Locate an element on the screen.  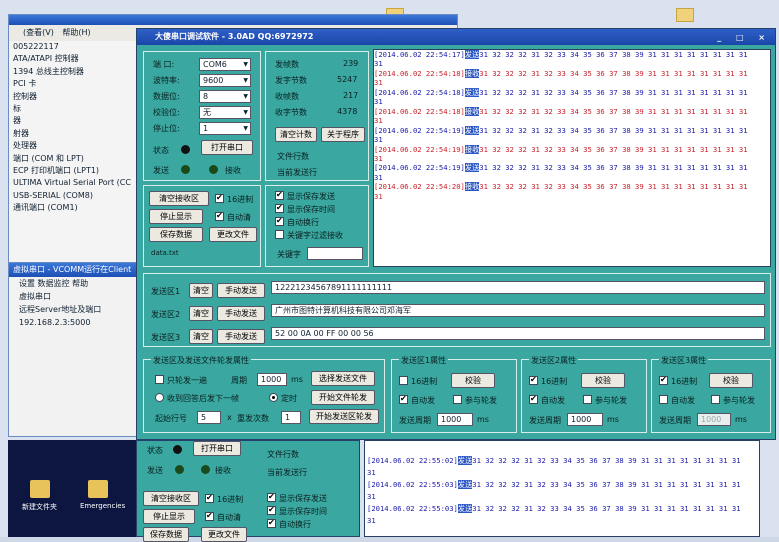
send-area-3-input: 52 00 0A 00 FF 00 00 56 is located at coordinates (518, 333).